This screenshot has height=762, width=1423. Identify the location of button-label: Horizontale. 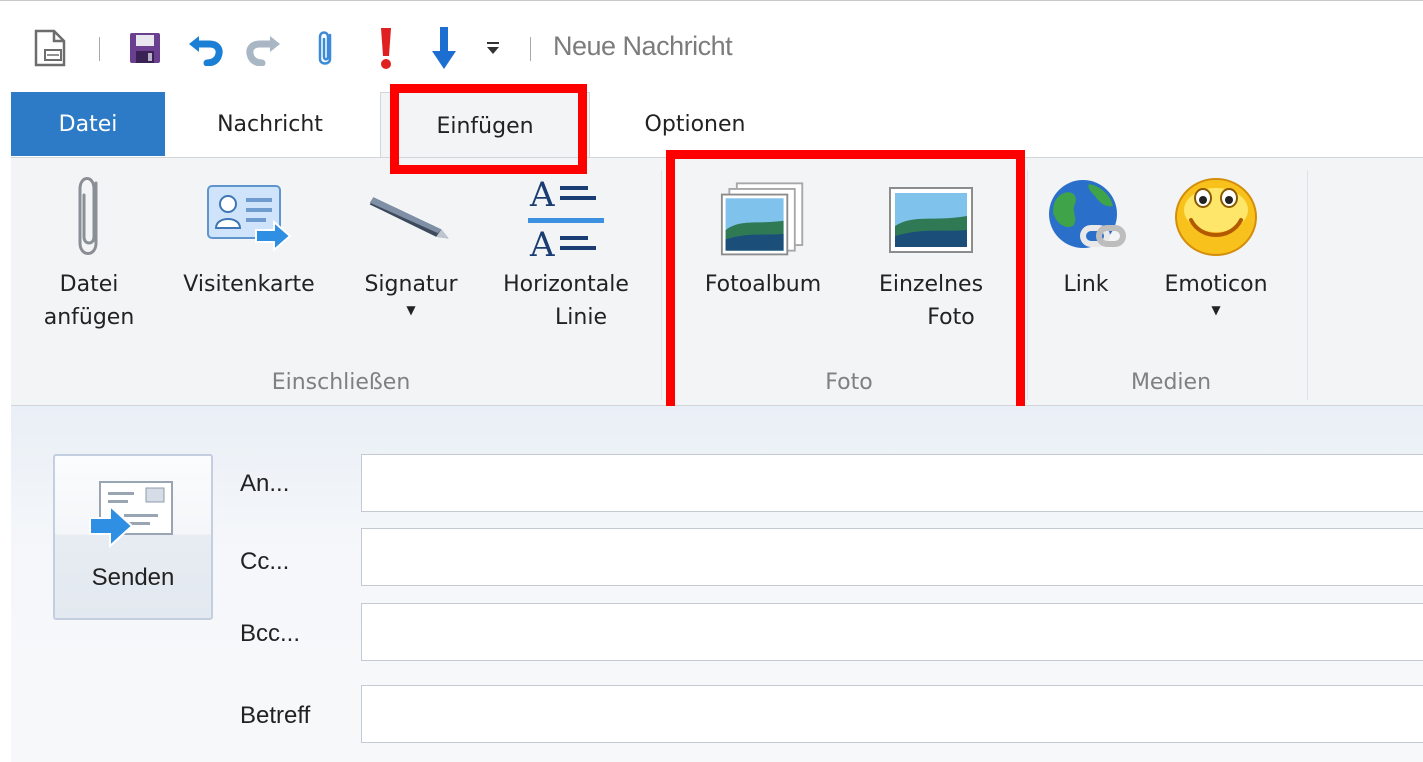
(566, 284).